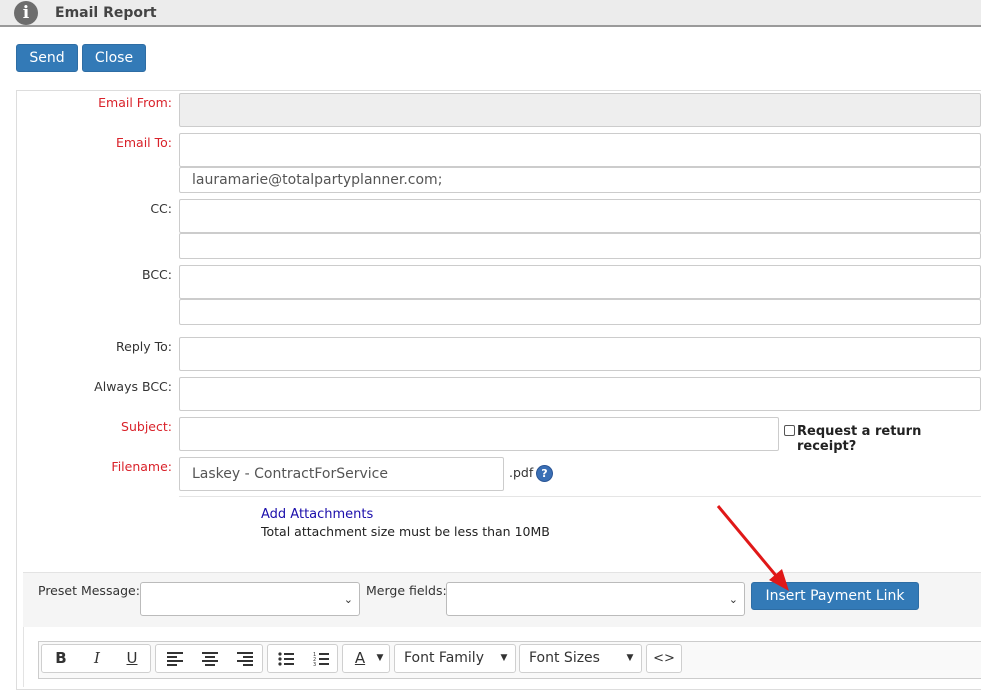 Image resolution: width=981 pixels, height=690 pixels. I want to click on close-button: Close, so click(114, 58).